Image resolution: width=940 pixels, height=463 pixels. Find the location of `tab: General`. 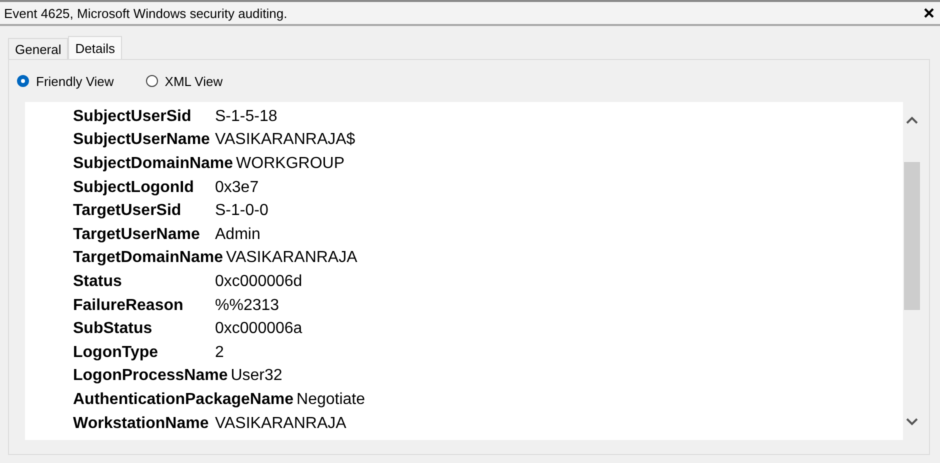

tab: General is located at coordinates (38, 48).